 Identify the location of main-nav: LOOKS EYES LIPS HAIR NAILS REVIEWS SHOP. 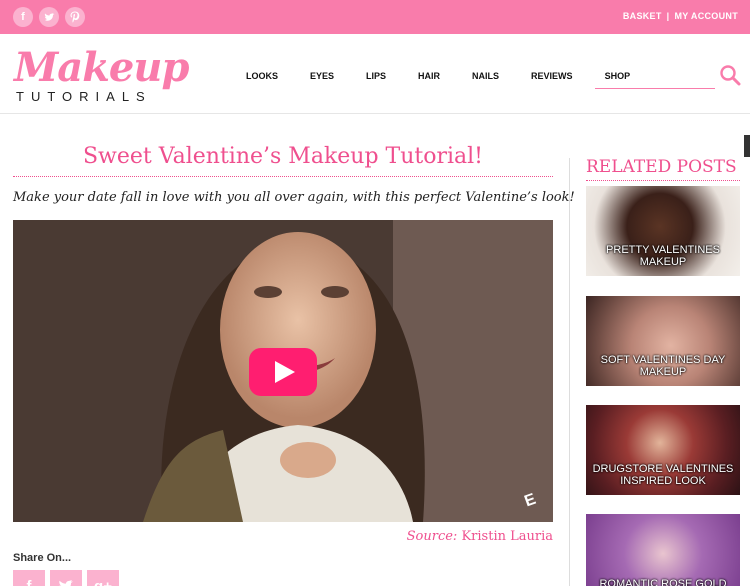
(454, 76).